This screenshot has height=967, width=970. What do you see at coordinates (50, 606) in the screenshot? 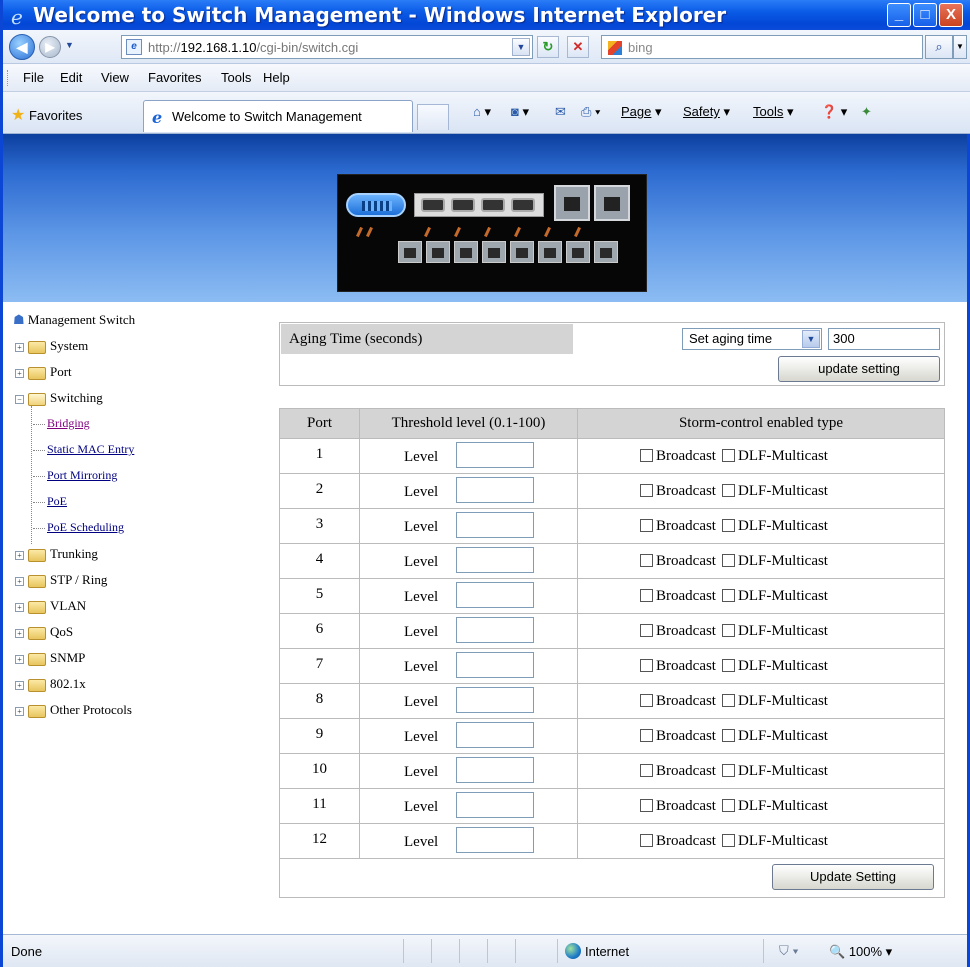
I see `sidebar-item-vlan: + VLAN` at bounding box center [50, 606].